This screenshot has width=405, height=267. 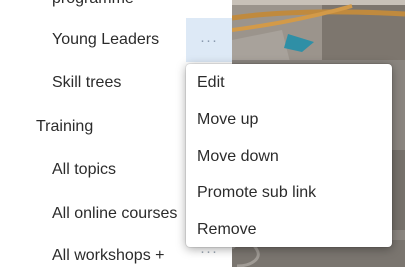 What do you see at coordinates (108, 256) in the screenshot?
I see `nav-item-all-workshops: All workshops +` at bounding box center [108, 256].